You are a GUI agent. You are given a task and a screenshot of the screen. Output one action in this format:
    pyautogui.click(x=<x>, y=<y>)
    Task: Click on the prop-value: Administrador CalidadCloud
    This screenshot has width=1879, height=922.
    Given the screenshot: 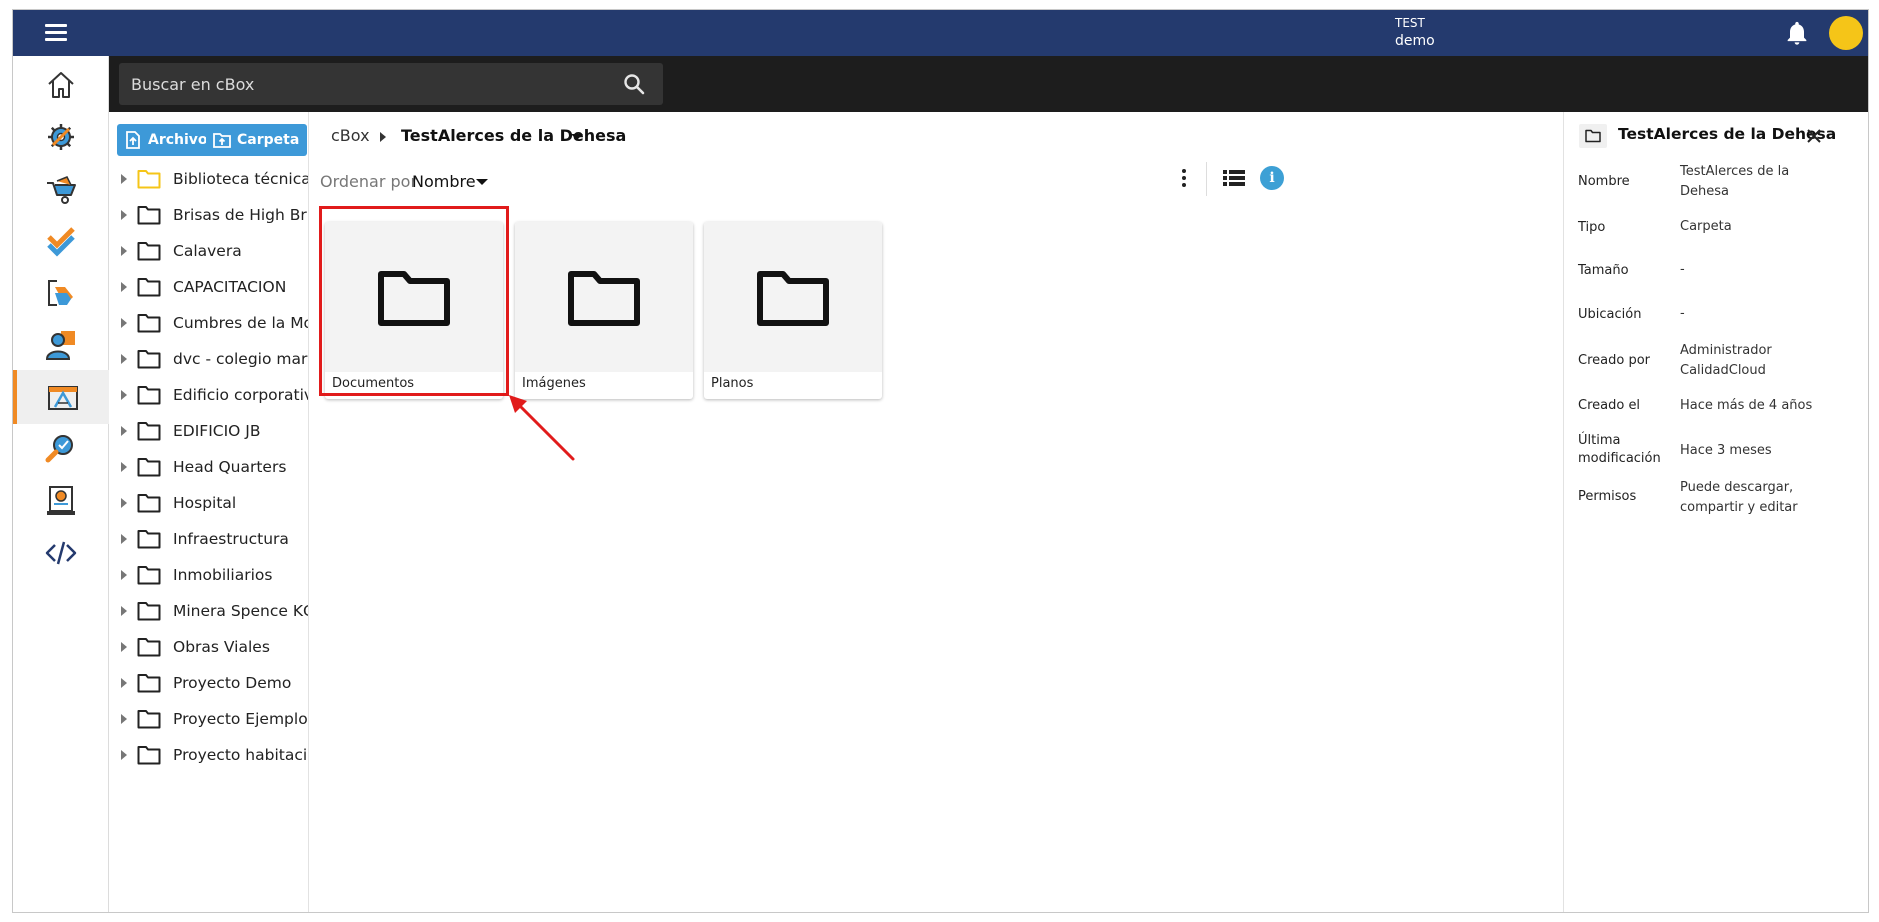 What is the action you would take?
    pyautogui.click(x=1726, y=360)
    